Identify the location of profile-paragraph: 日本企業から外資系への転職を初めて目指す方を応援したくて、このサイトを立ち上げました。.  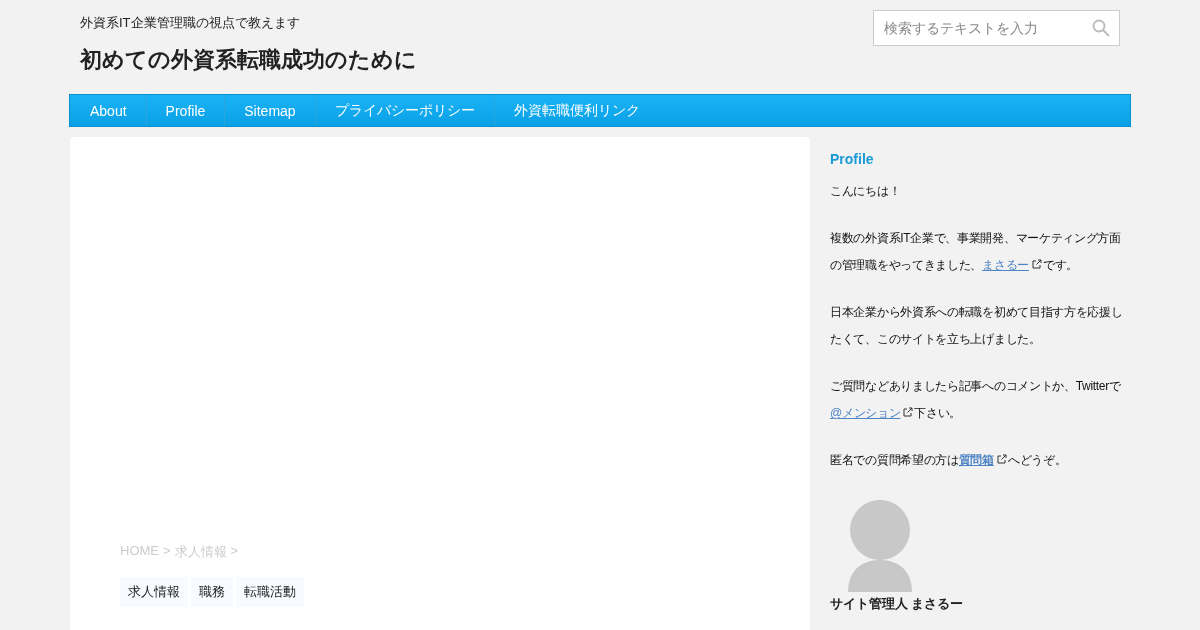
(977, 326).